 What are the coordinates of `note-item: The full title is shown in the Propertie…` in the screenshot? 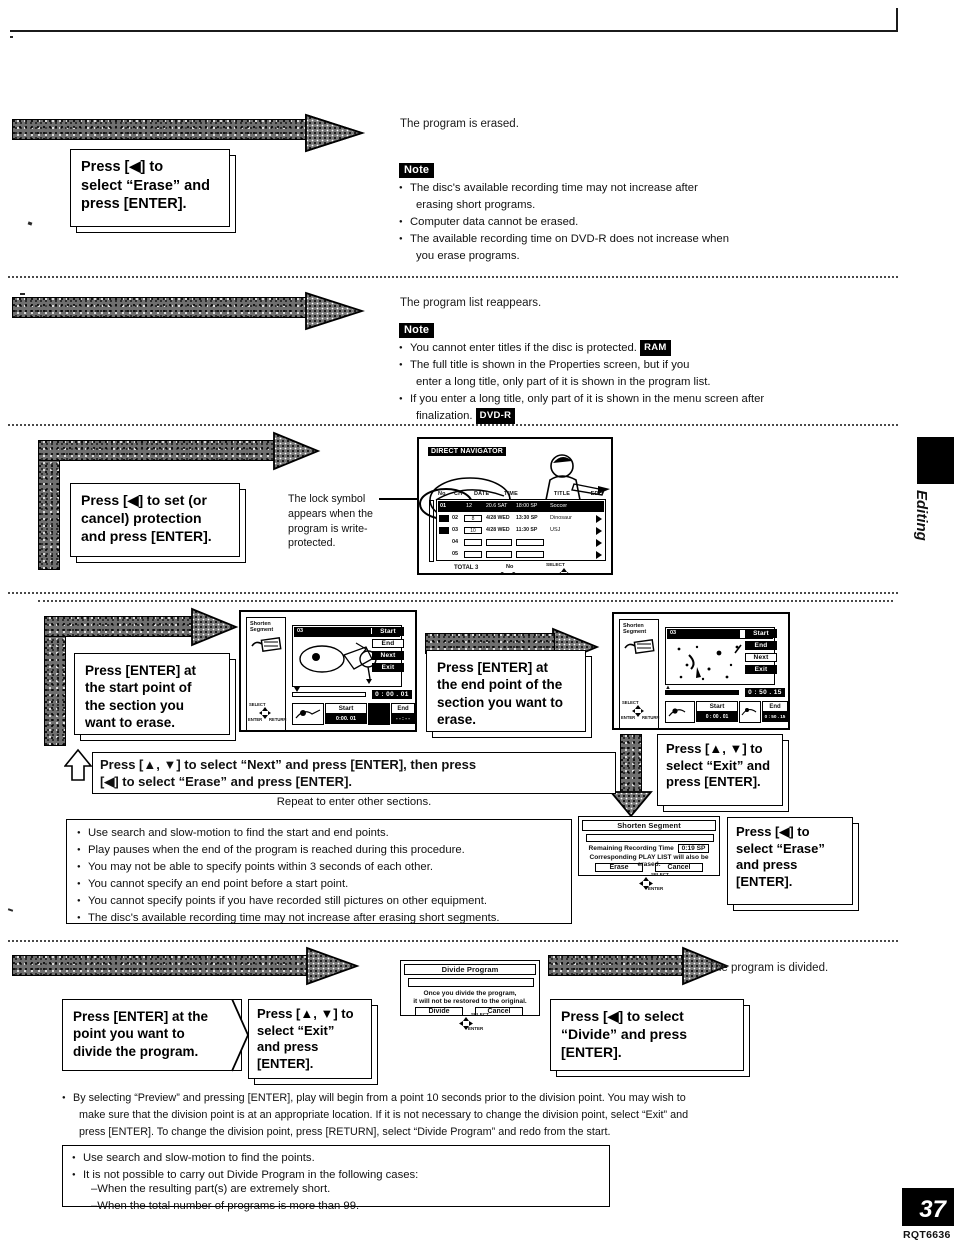 It's located at (581, 374).